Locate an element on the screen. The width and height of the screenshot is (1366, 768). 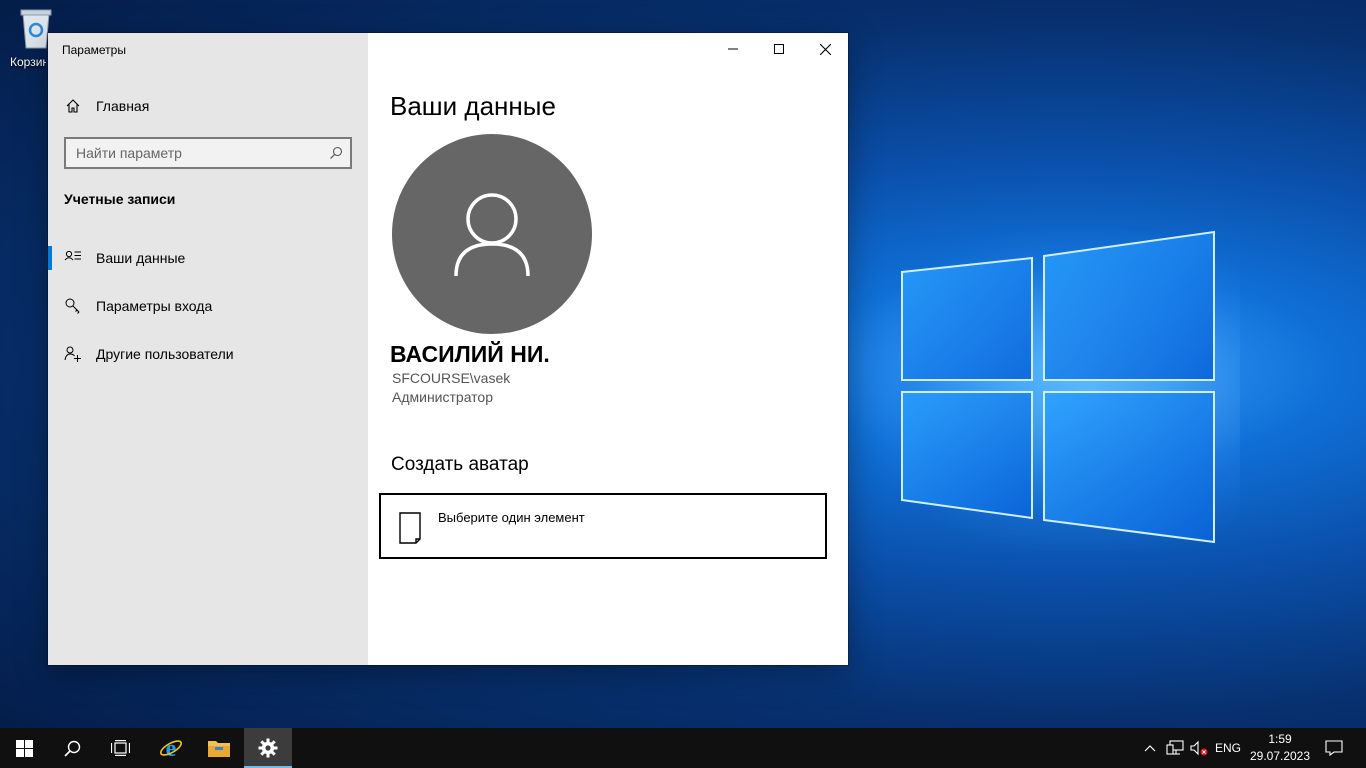
svg-text: e is located at coordinates (171, 748).